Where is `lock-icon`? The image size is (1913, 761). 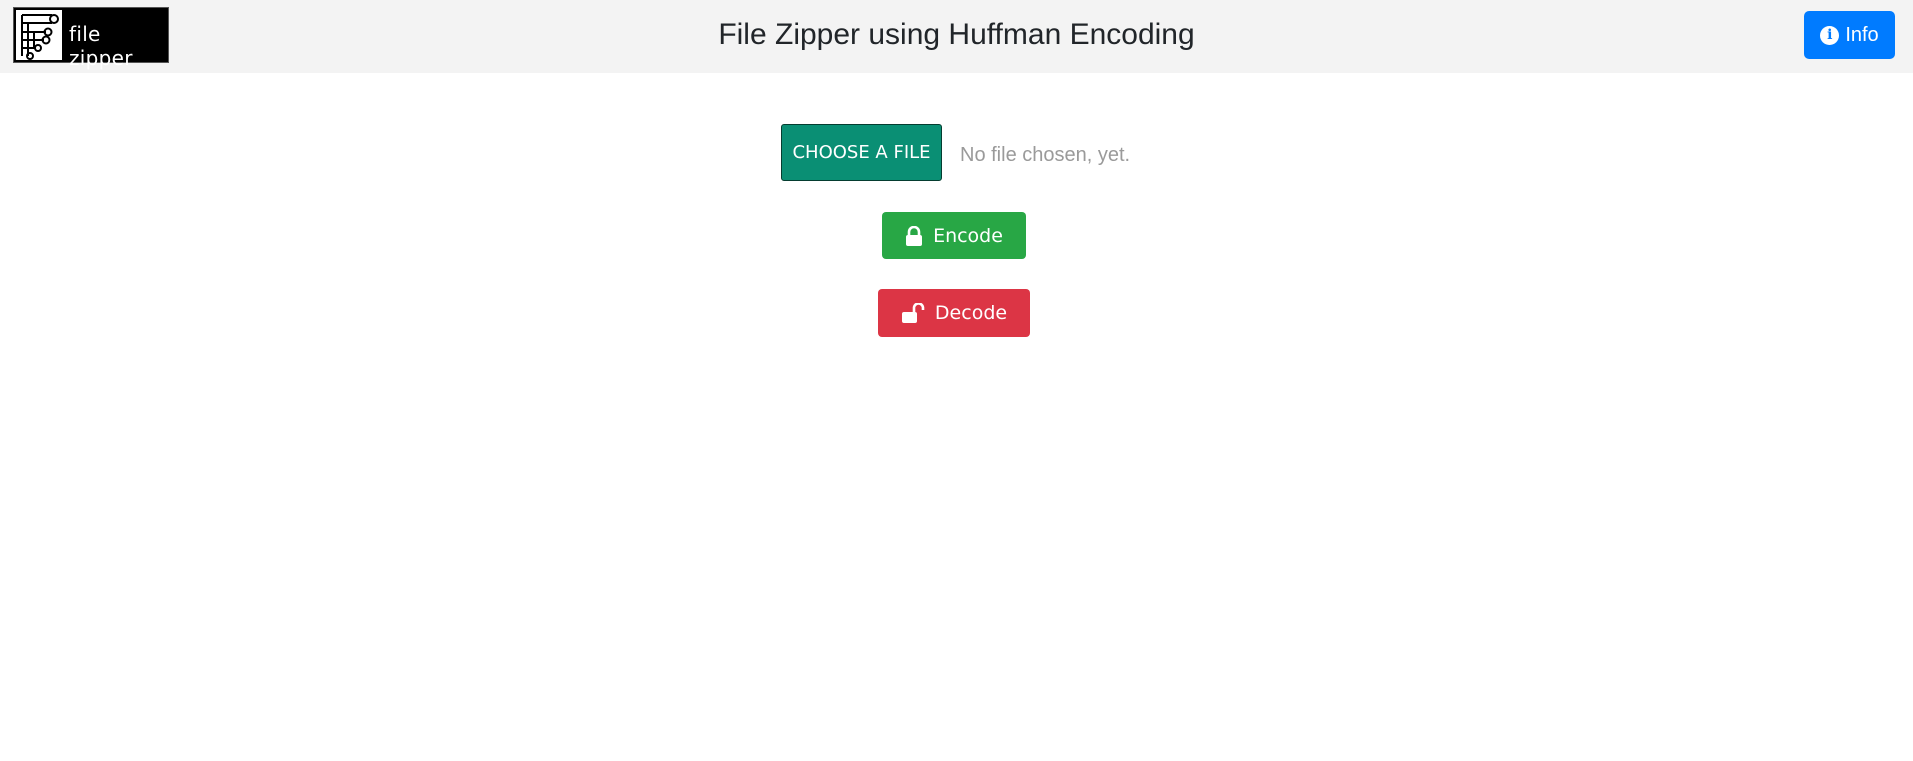 lock-icon is located at coordinates (914, 235).